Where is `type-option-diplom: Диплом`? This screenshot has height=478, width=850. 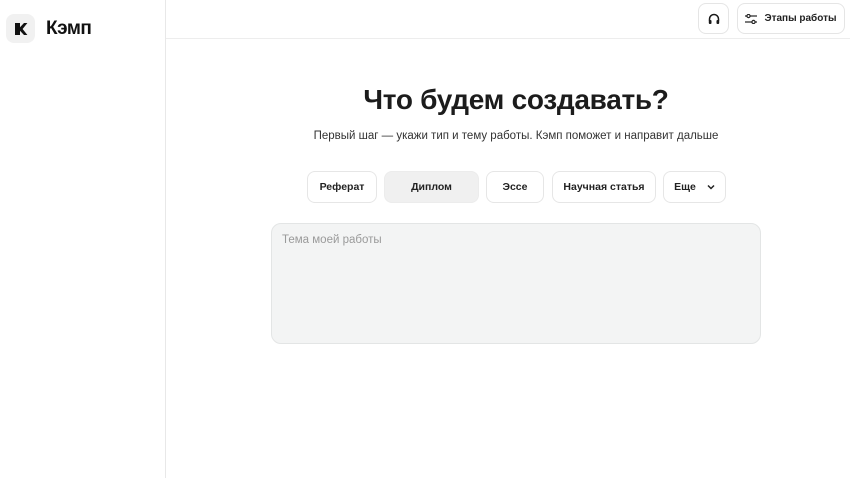 type-option-diplom: Диплом is located at coordinates (431, 187).